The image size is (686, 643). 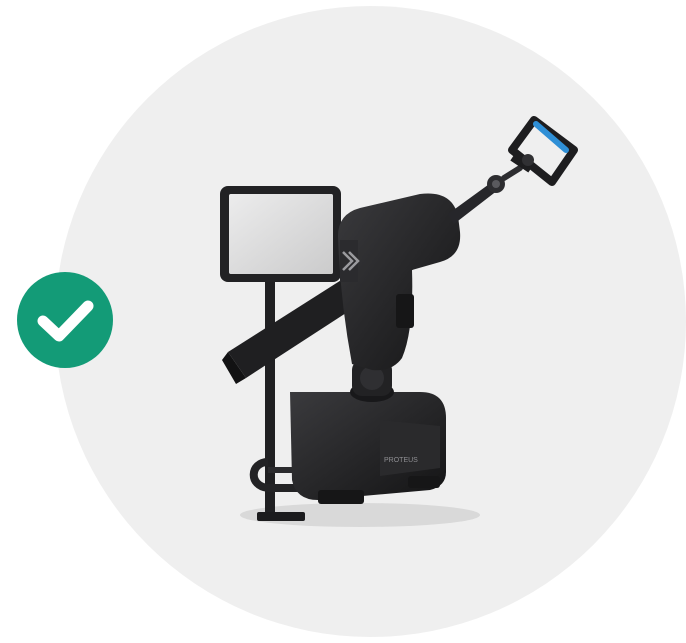 I want to click on brand-logo-text: PROTEUS, so click(x=401, y=460).